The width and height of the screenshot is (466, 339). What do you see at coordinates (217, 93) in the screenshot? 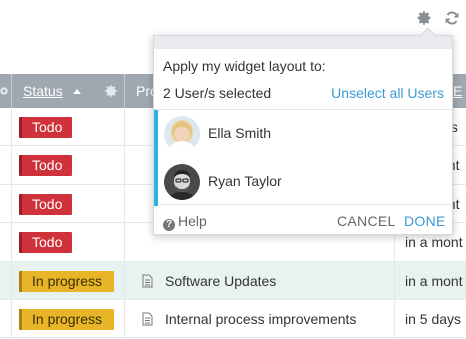
I see `selected-users-count: 2 User/s selected` at bounding box center [217, 93].